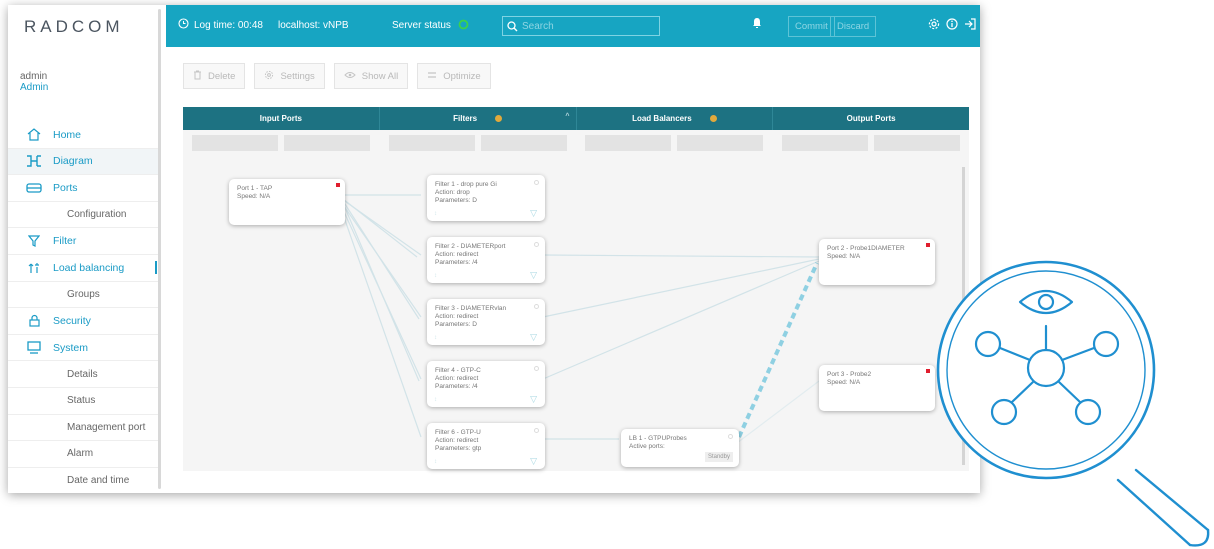 Image resolution: width=1214 pixels, height=549 pixels. I want to click on node-port2: Port 2 - Probe1DIAMETER Speed: N/A, so click(877, 262).